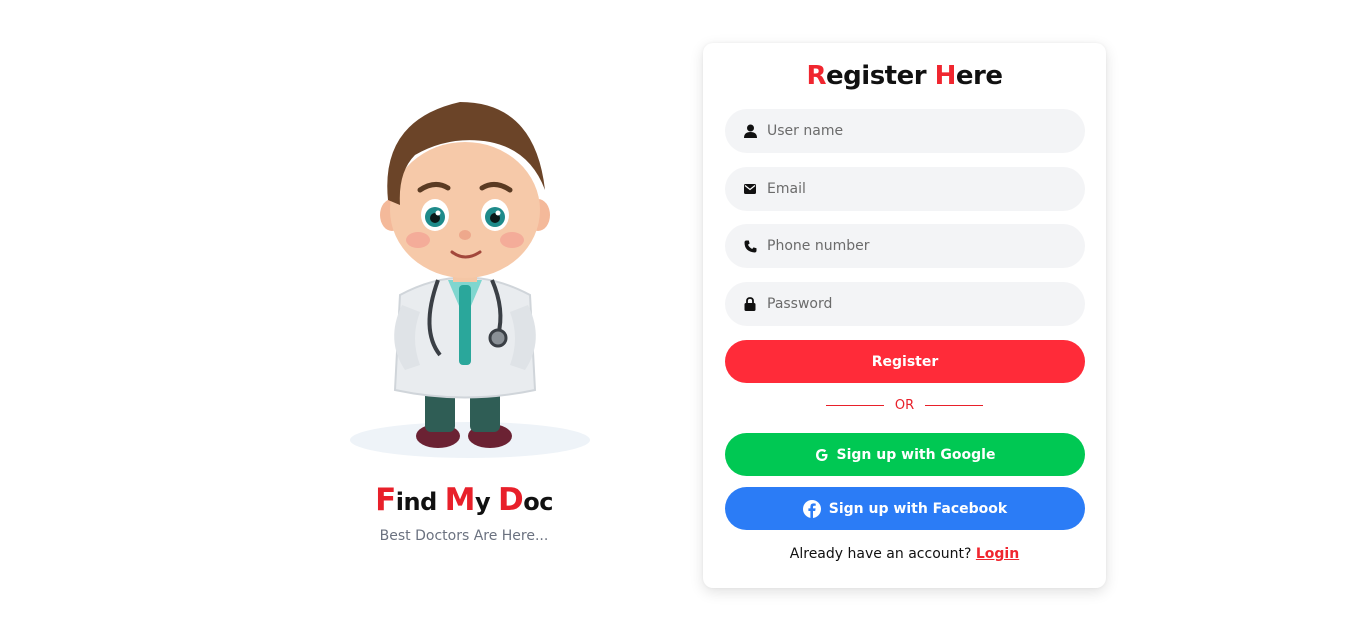  Describe the element at coordinates (880, 76) in the screenshot. I see `register-title-part: egister` at that location.